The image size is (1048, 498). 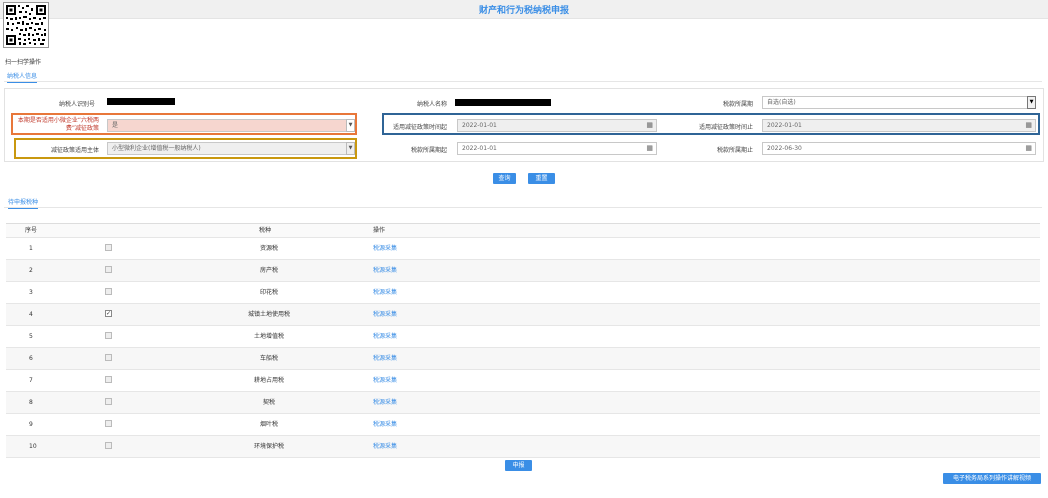 What do you see at coordinates (503, 102) in the screenshot?
I see `taxpayer-name-value` at bounding box center [503, 102].